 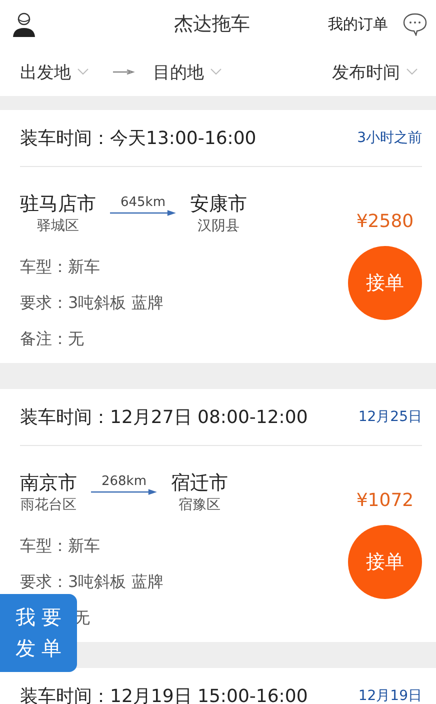 I want to click on price: ¥1072, so click(x=385, y=500).